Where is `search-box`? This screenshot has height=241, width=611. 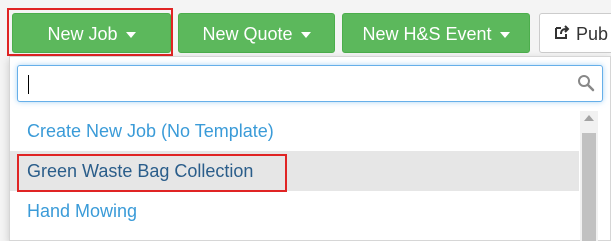 search-box is located at coordinates (310, 83).